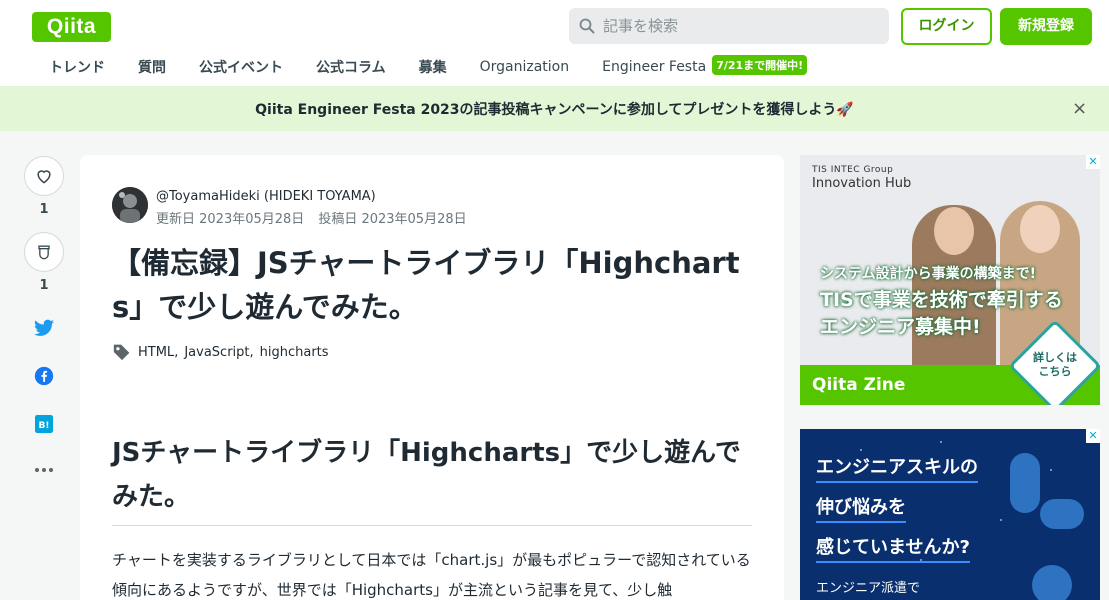  I want to click on ad2-line1: エンジニアスキルの, so click(897, 468).